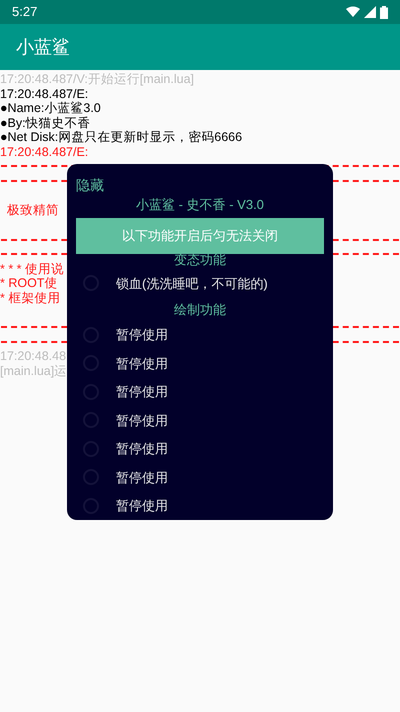 The image size is (400, 712). What do you see at coordinates (43, 47) in the screenshot?
I see `app-title: 小蓝鲨` at bounding box center [43, 47].